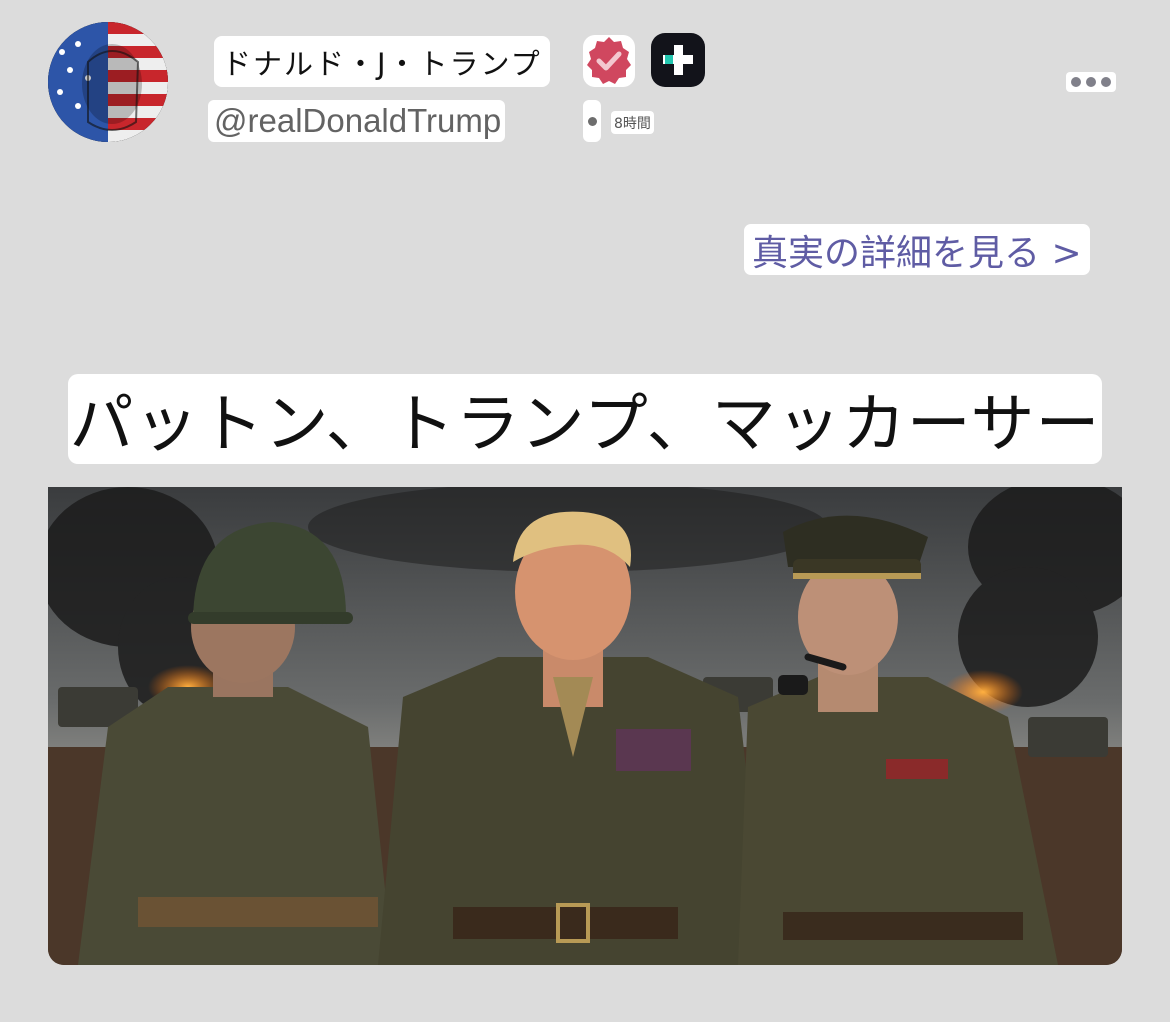  What do you see at coordinates (592, 121) in the screenshot?
I see `separator-dot` at bounding box center [592, 121].